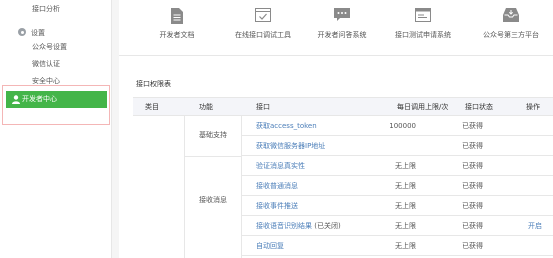 The width and height of the screenshot is (553, 258). What do you see at coordinates (327, 226) in the screenshot?
I see `api-closed-note: (已关闭)` at bounding box center [327, 226].